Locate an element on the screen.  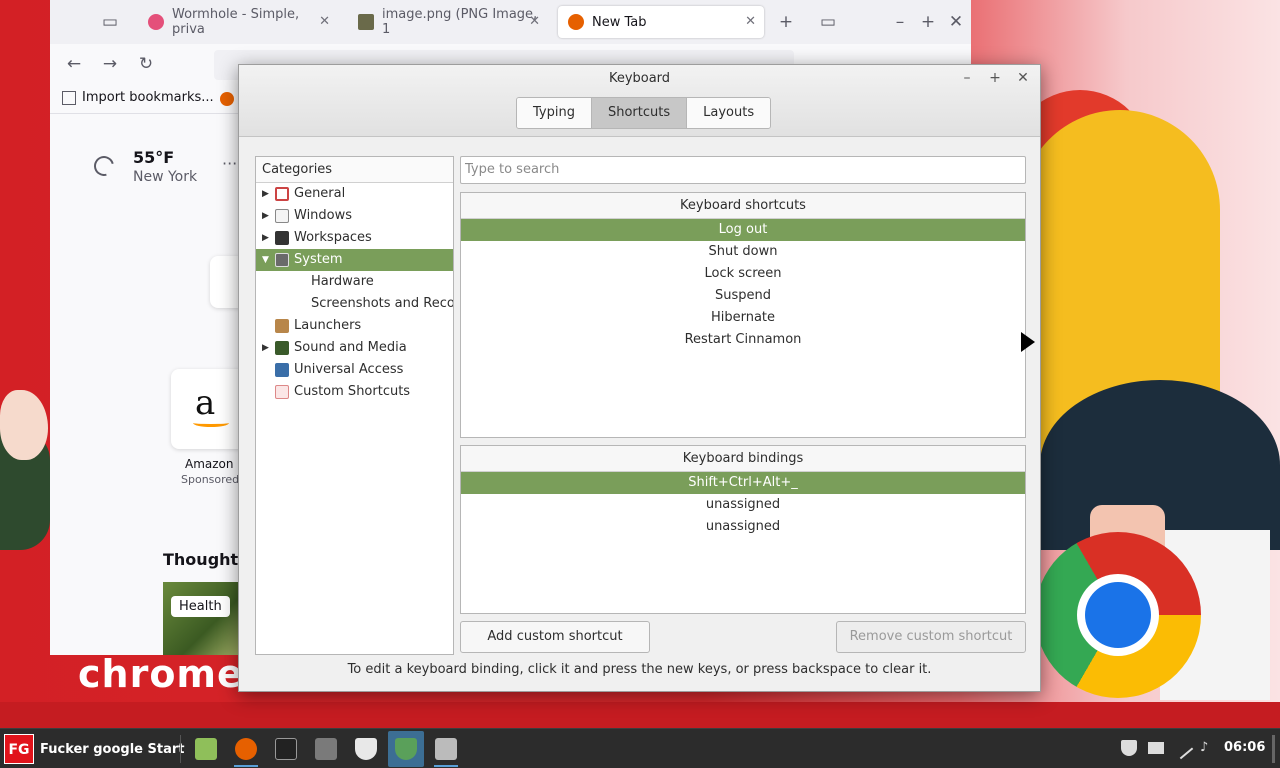
firefox-launcher is located at coordinates (246, 749).